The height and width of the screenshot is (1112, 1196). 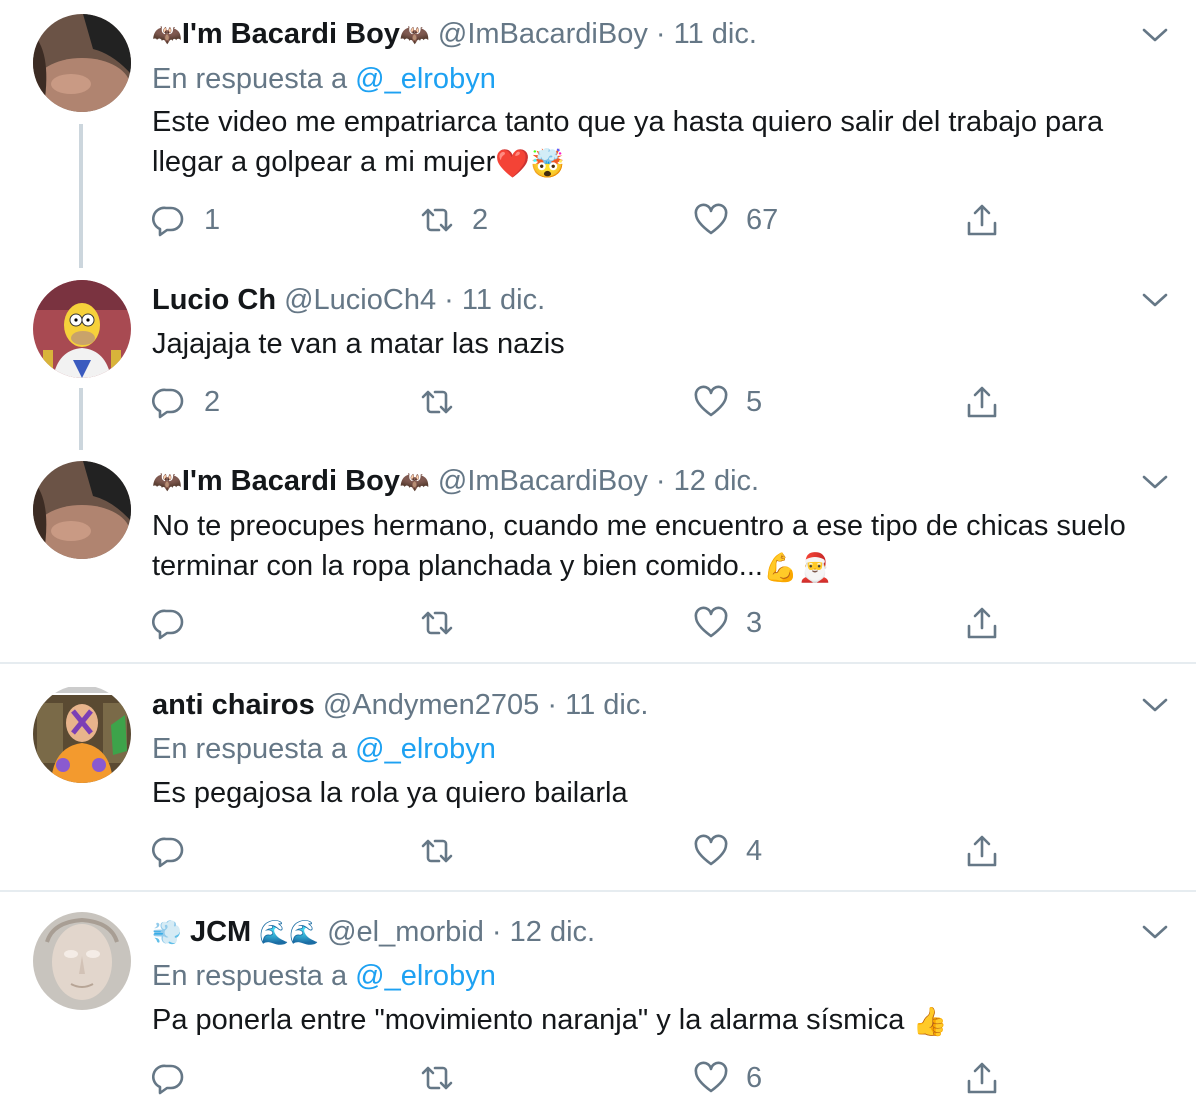 What do you see at coordinates (186, 220) in the screenshot?
I see `reply-button: 1` at bounding box center [186, 220].